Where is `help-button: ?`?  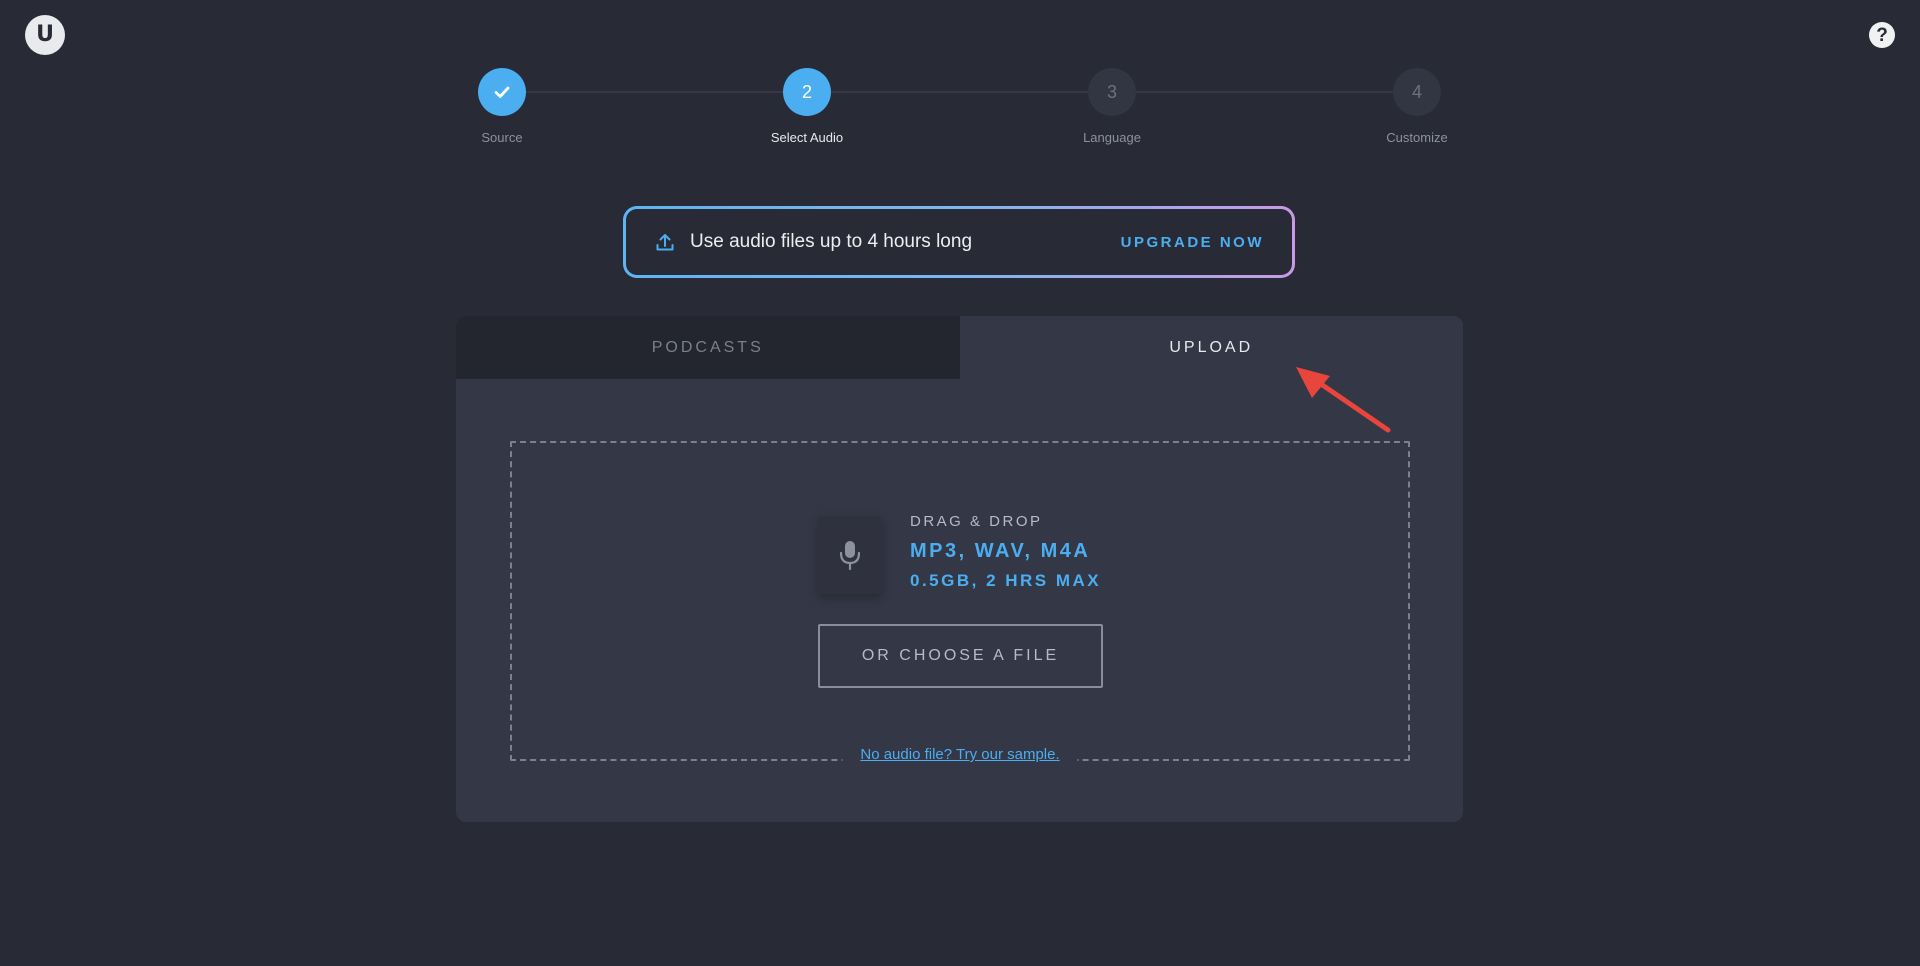
help-button: ? is located at coordinates (1882, 35).